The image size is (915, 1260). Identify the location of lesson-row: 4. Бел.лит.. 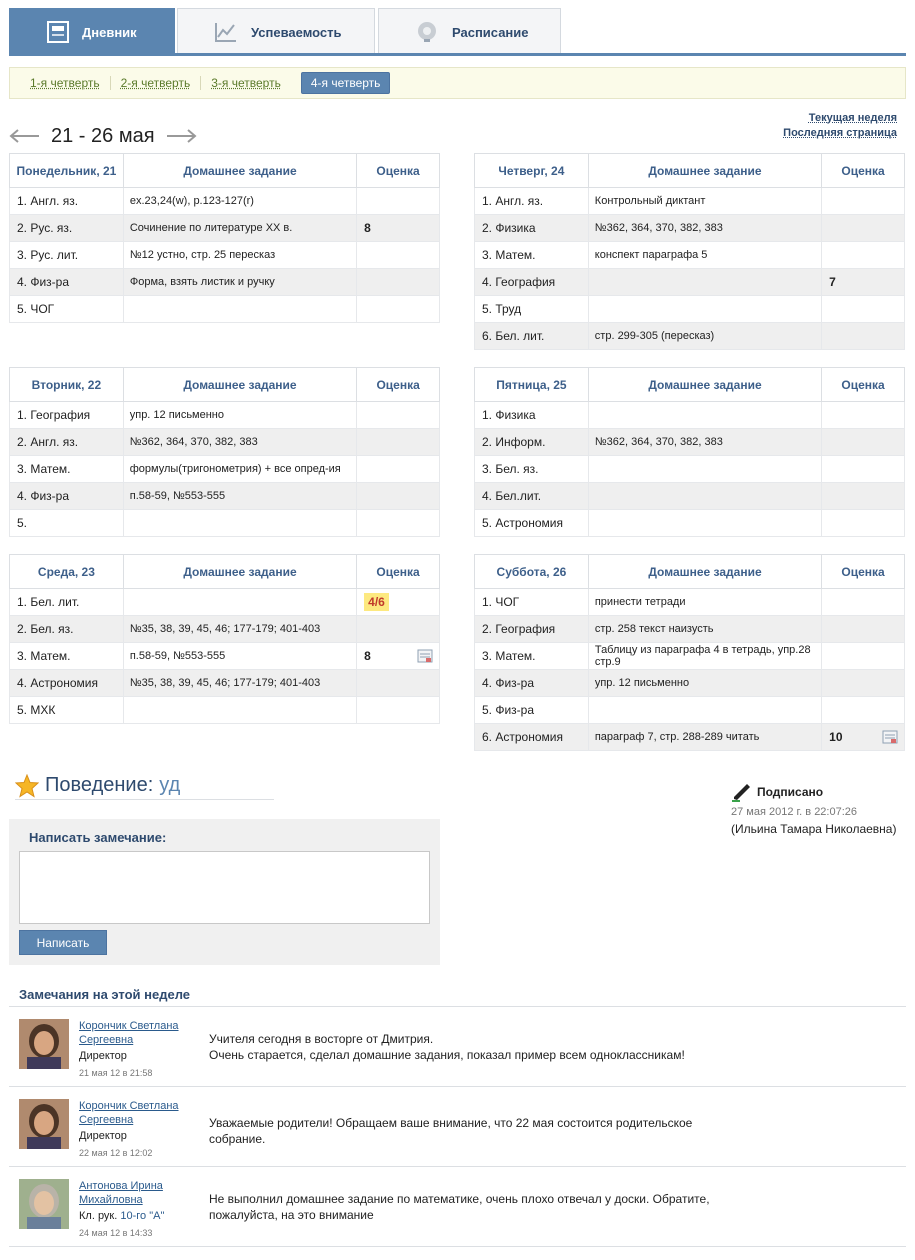
(689, 496).